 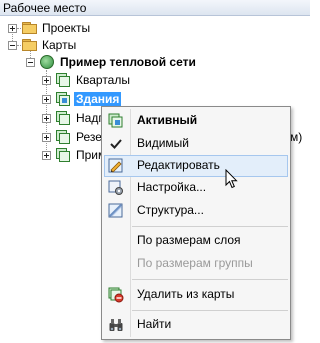 I want to click on truncated-label-tail: м), so click(x=296, y=137).